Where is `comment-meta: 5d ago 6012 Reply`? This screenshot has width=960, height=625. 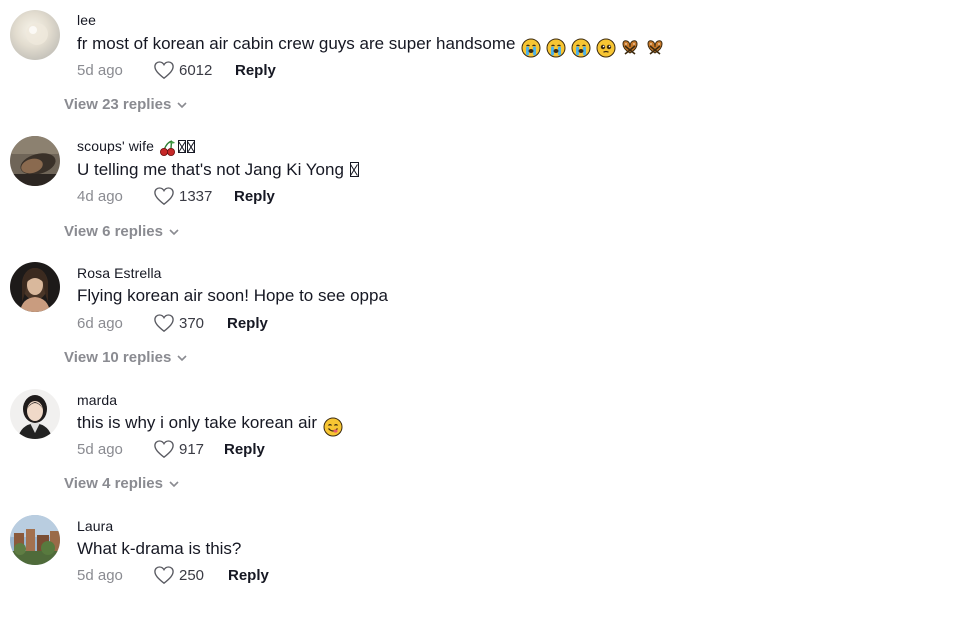 comment-meta: 5d ago 6012 Reply is located at coordinates (176, 70).